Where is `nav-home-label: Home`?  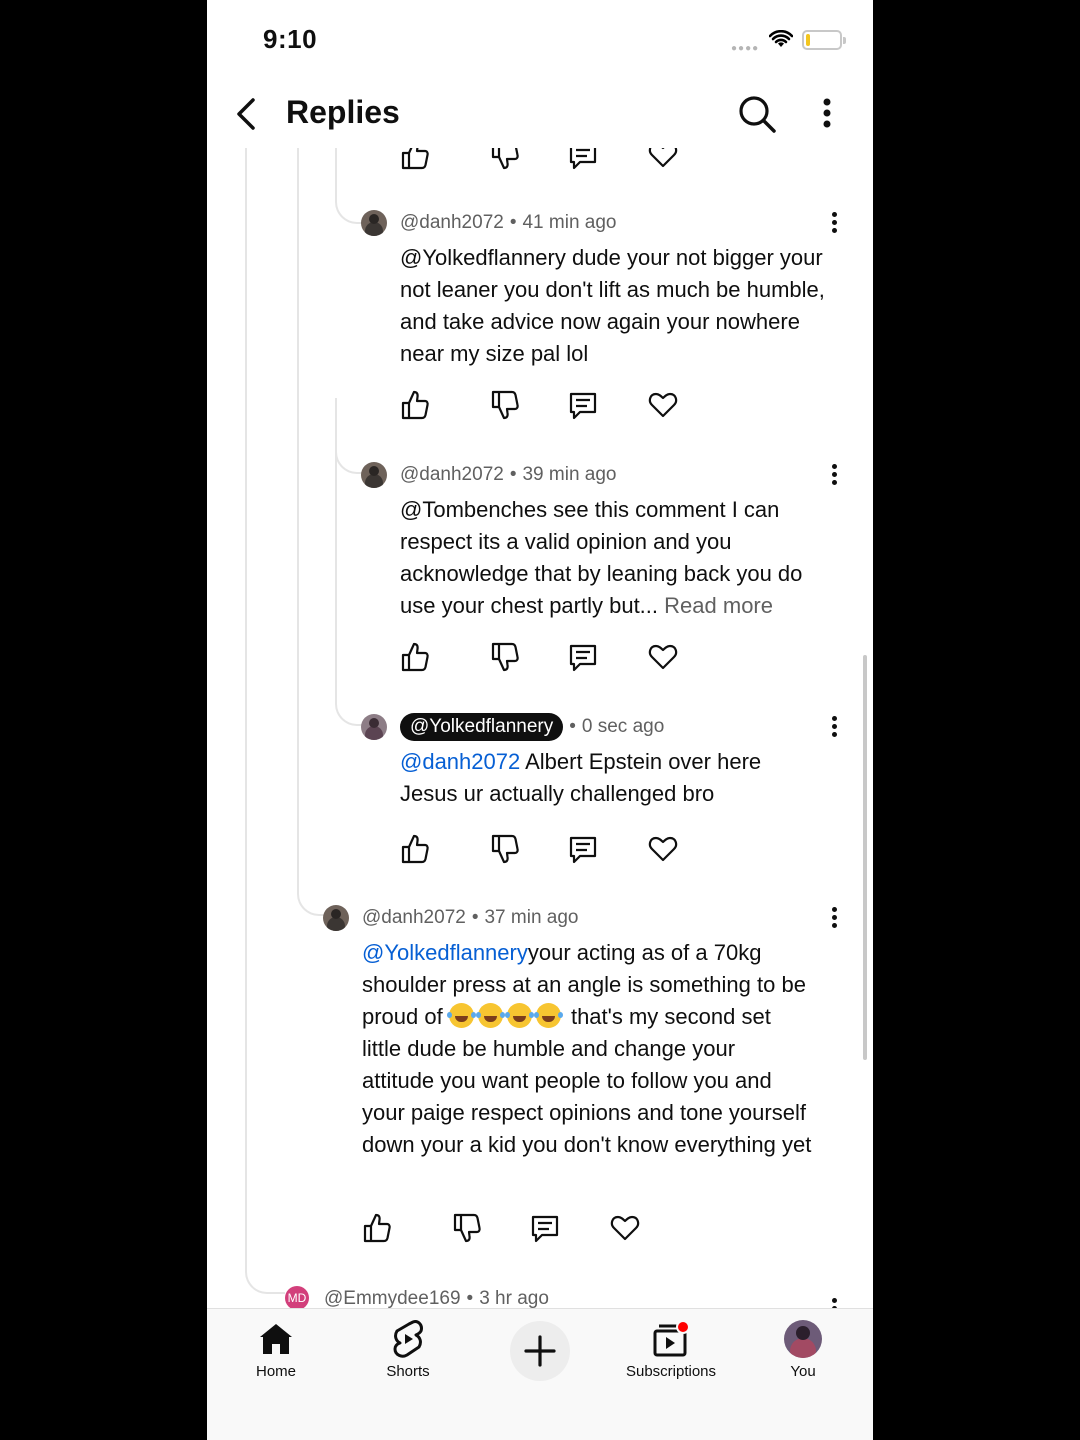
nav-home-label: Home is located at coordinates (275, 1371).